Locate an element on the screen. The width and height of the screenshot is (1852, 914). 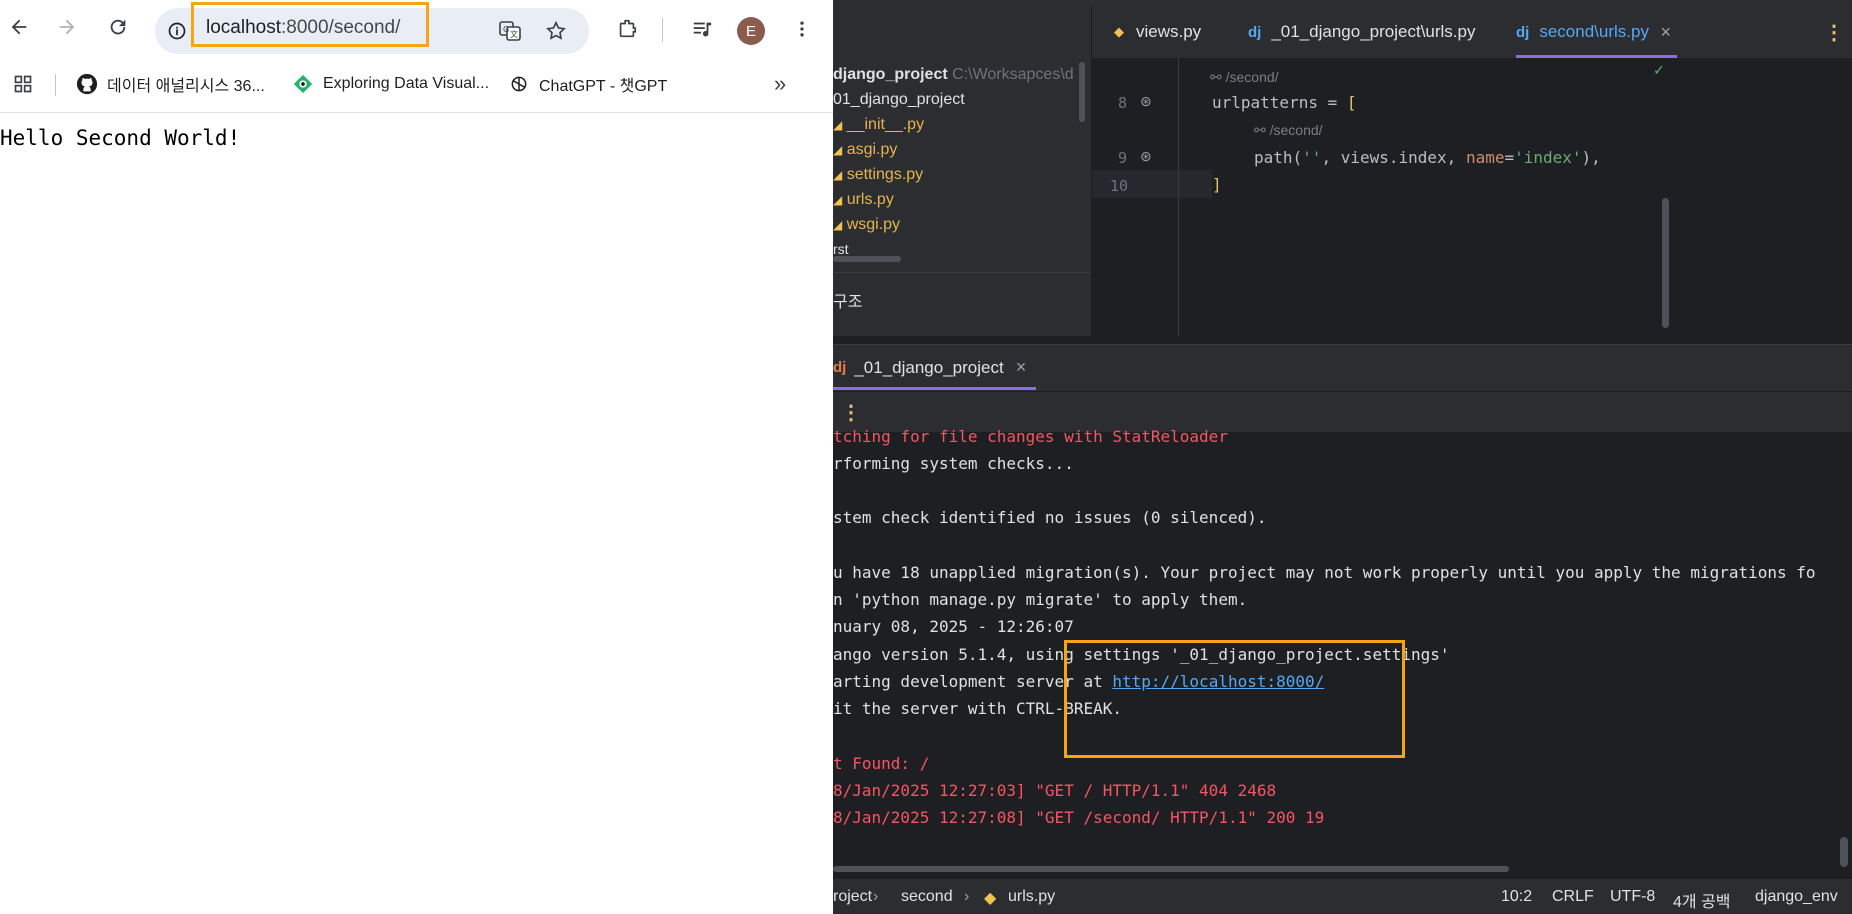
tab-label: second\urls.py is located at coordinates (1594, 31).